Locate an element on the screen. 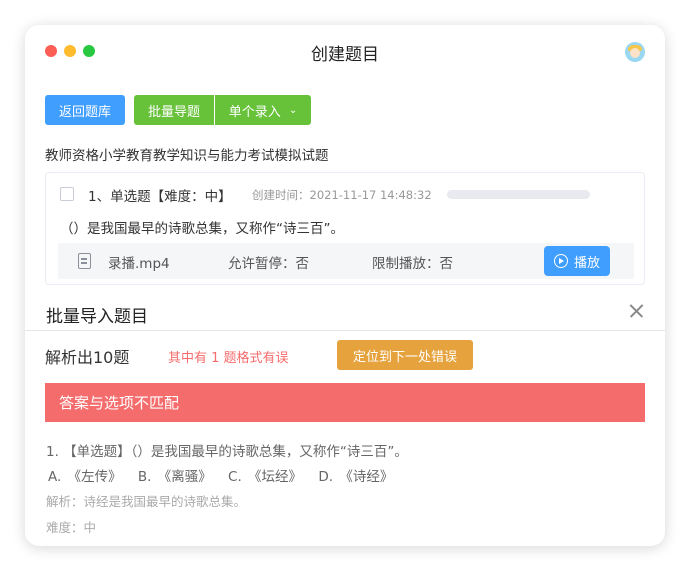 The height and width of the screenshot is (571, 691). question-header: 1、单选题【难度：中】 is located at coordinates (160, 197).